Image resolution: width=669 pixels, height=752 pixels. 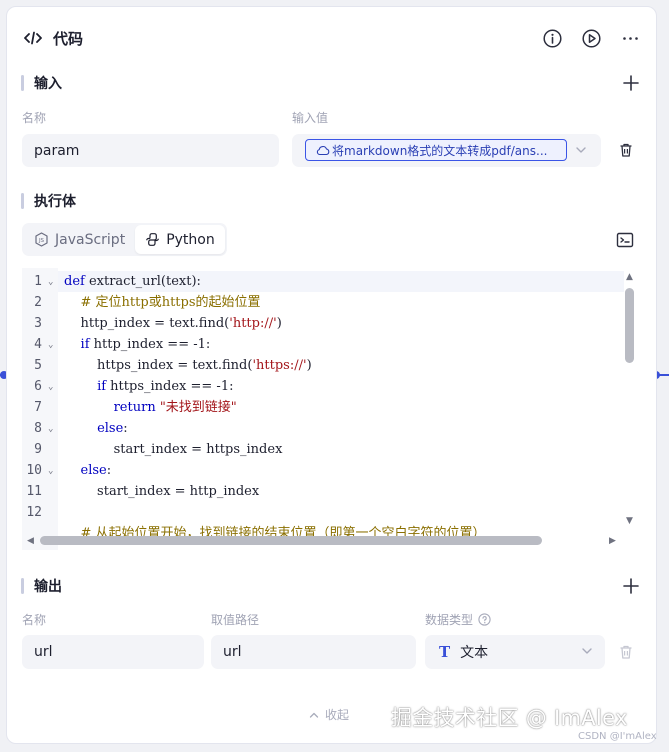 I want to click on help-icon, so click(x=484, y=619).